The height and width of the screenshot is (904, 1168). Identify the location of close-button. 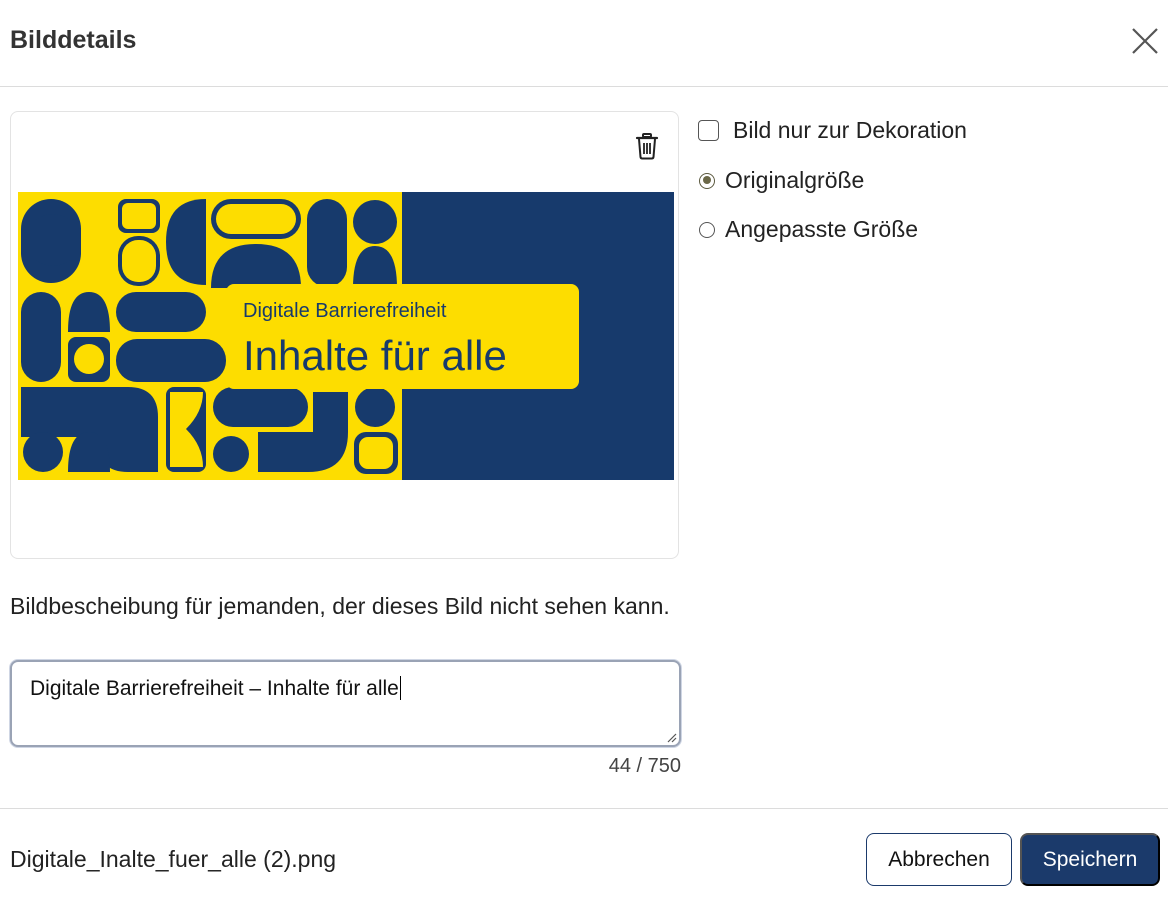
(1145, 41).